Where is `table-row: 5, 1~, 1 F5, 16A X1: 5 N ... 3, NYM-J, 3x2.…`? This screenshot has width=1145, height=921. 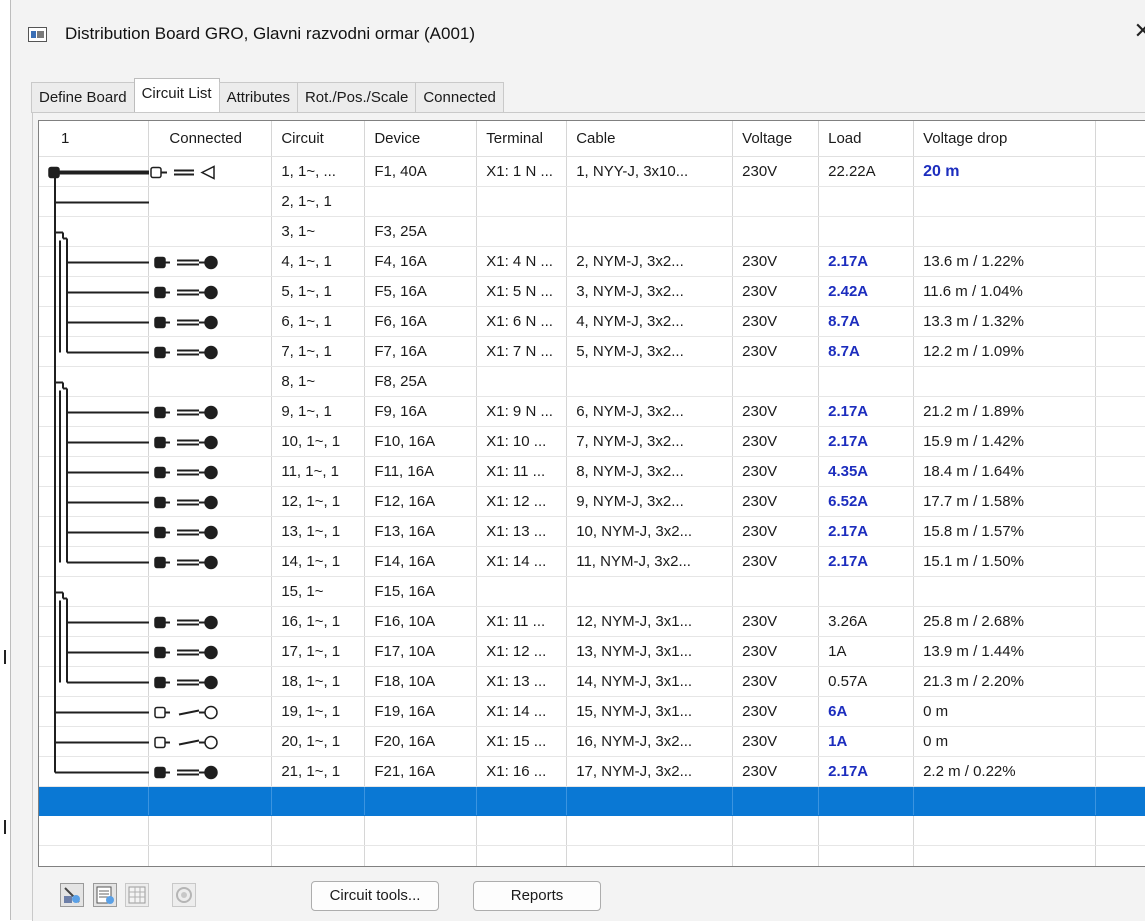
table-row: 5, 1~, 1 F5, 16A X1: 5 N ... 3, NYM-J, 3x2.… is located at coordinates (592, 291).